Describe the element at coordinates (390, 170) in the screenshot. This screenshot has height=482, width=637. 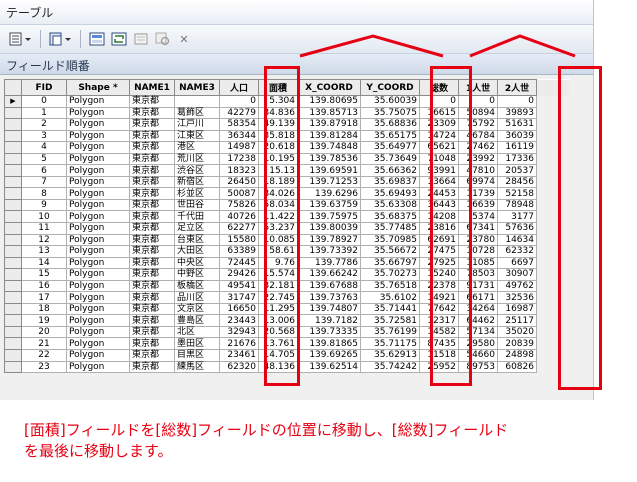
I see `table-cell: 35.66362` at that location.